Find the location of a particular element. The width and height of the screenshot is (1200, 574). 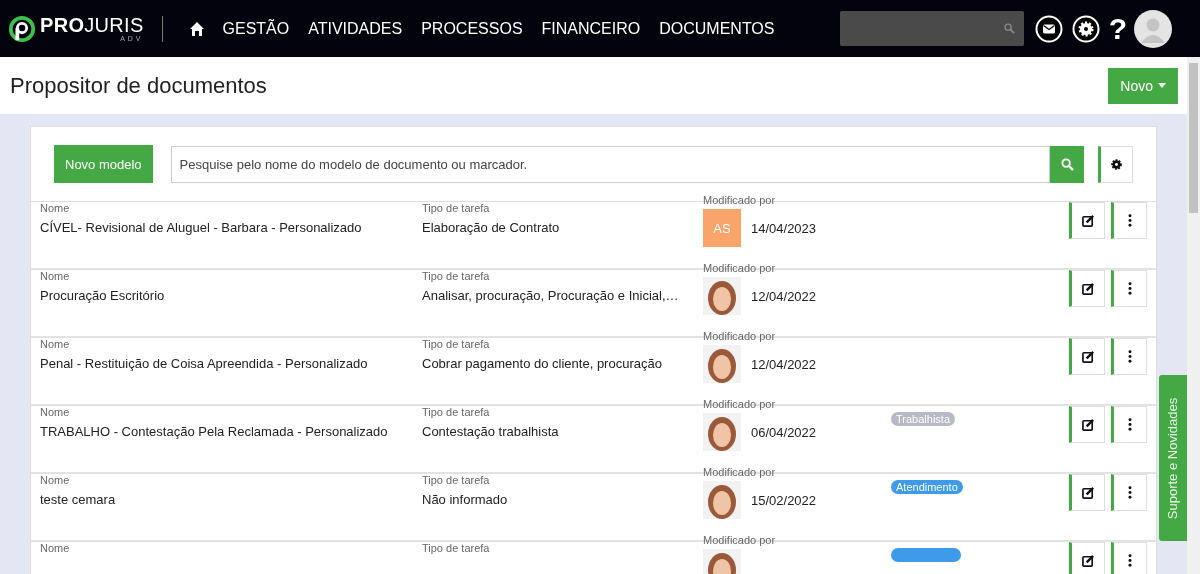

document-name: CÍVEL- Revisional de Aluguel - Barbara - Personalizado is located at coordinates (201, 227).